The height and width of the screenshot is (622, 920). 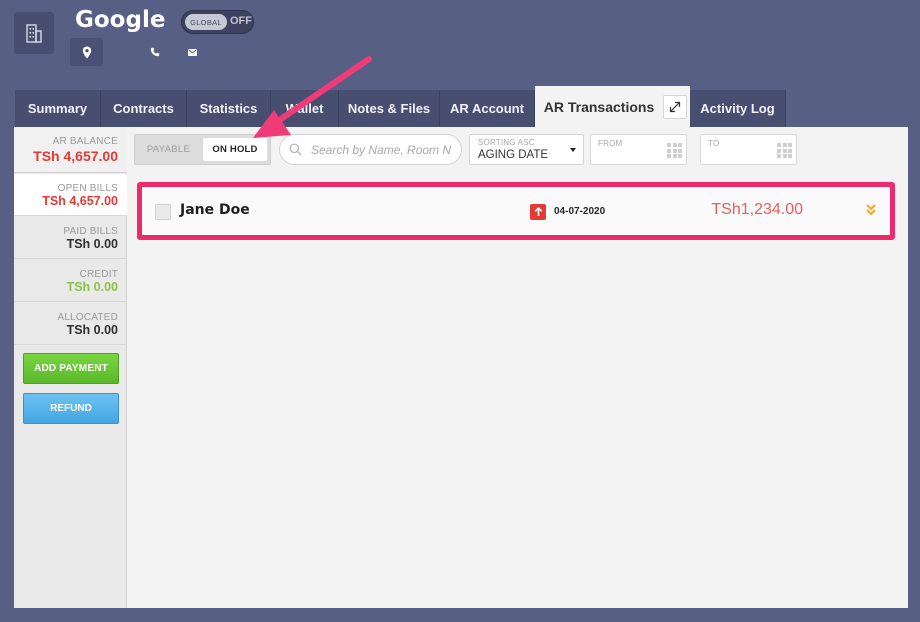 What do you see at coordinates (295, 149) in the screenshot?
I see `search-icon` at bounding box center [295, 149].